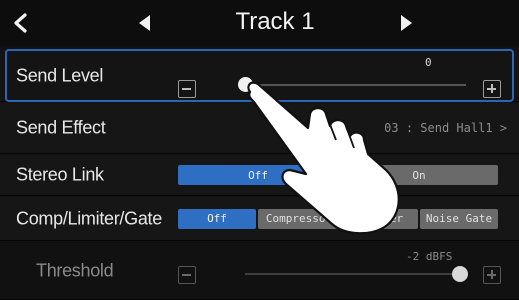 The height and width of the screenshot is (300, 519). What do you see at coordinates (21, 23) in the screenshot?
I see `back-chevron-icon` at bounding box center [21, 23].